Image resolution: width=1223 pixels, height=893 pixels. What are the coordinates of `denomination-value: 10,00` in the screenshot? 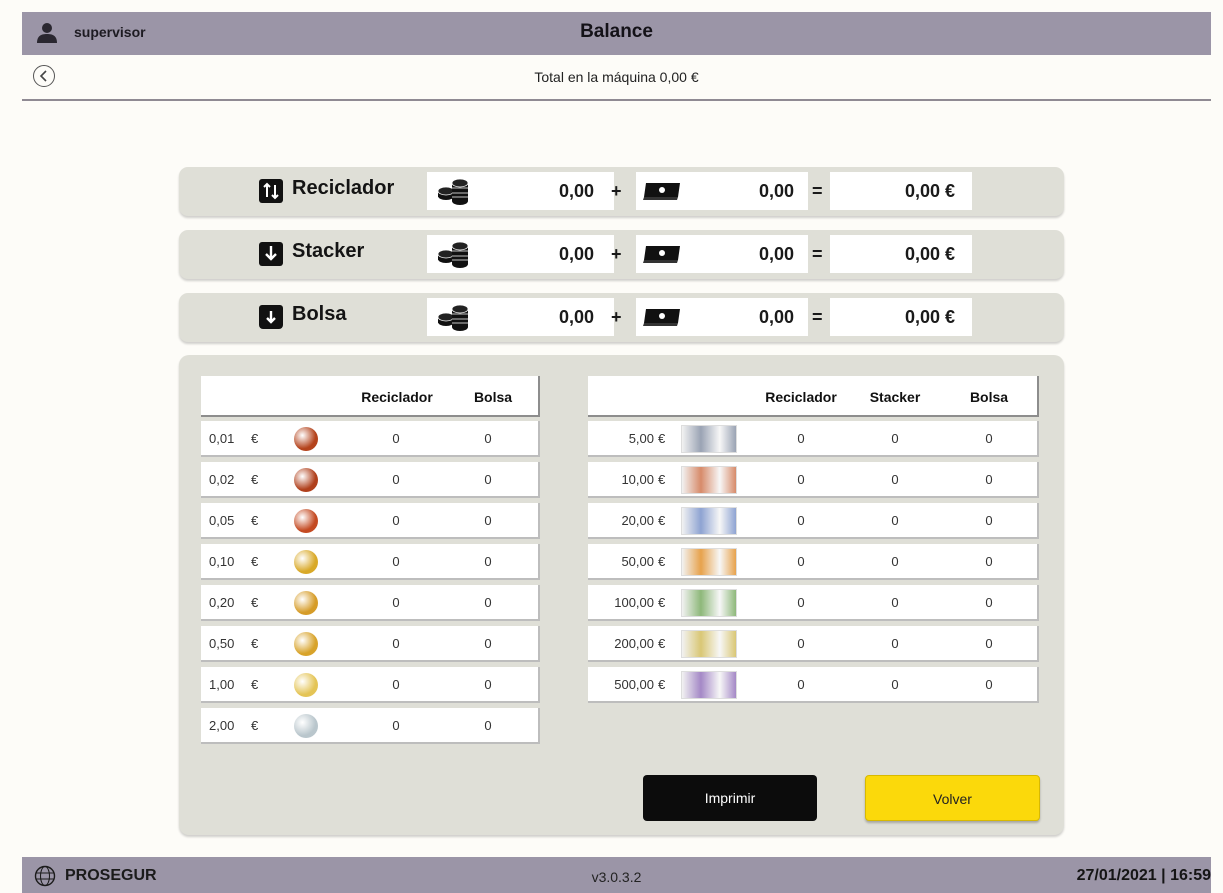 It's located at (637, 479).